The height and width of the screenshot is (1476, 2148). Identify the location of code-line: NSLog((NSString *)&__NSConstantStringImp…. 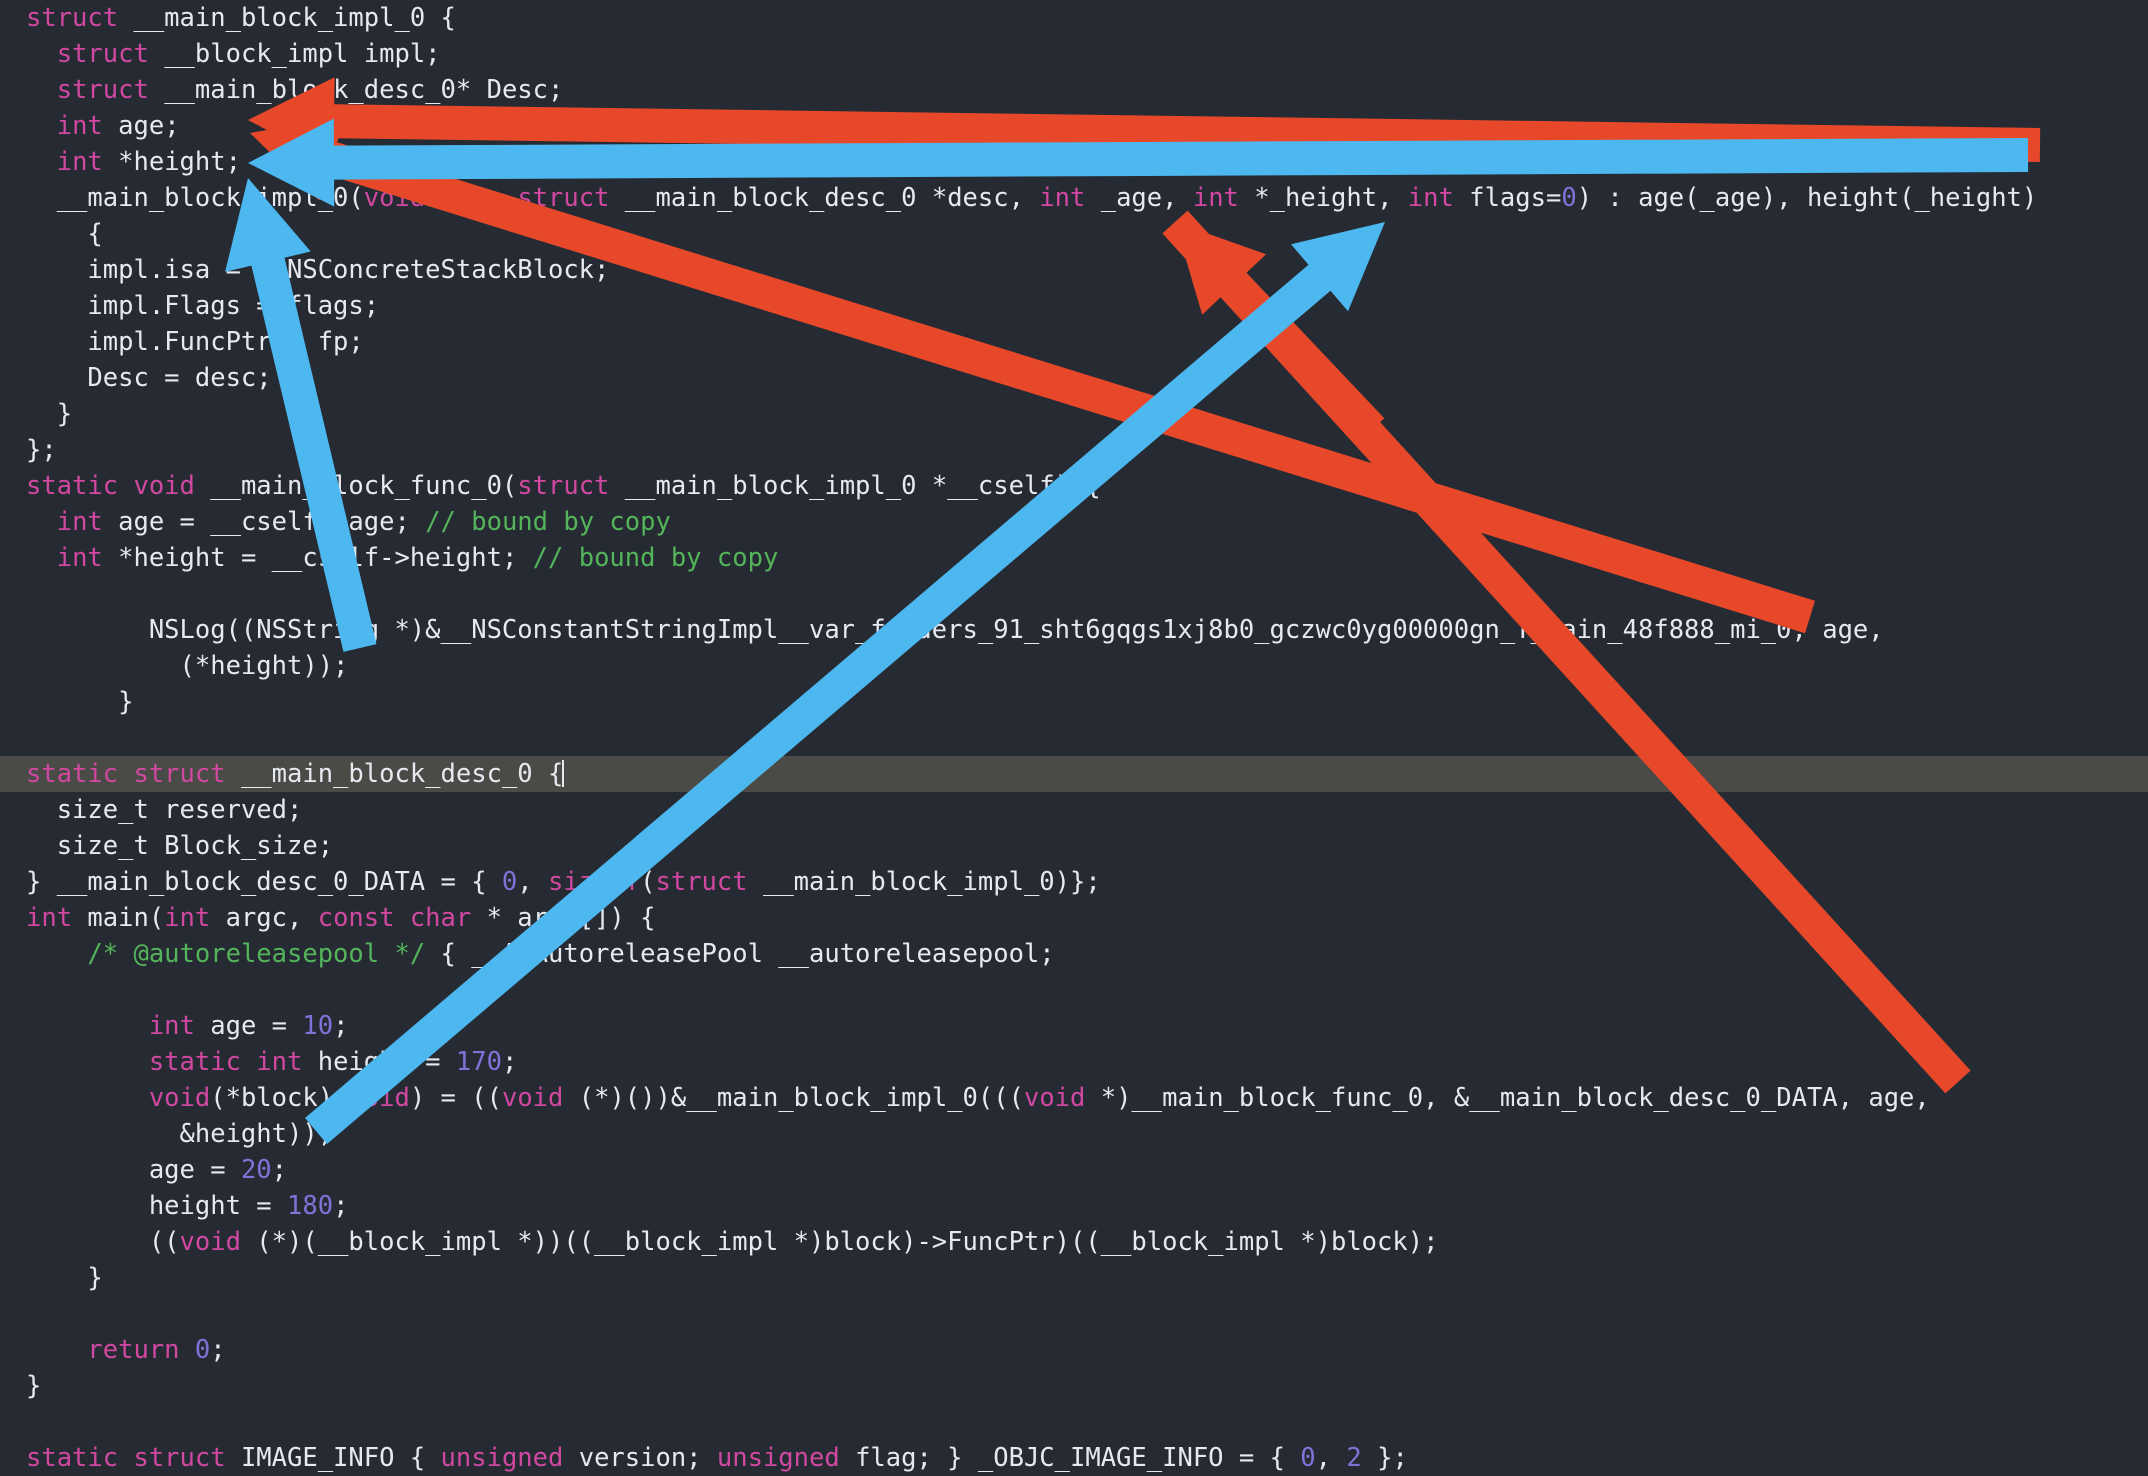
(1074, 630).